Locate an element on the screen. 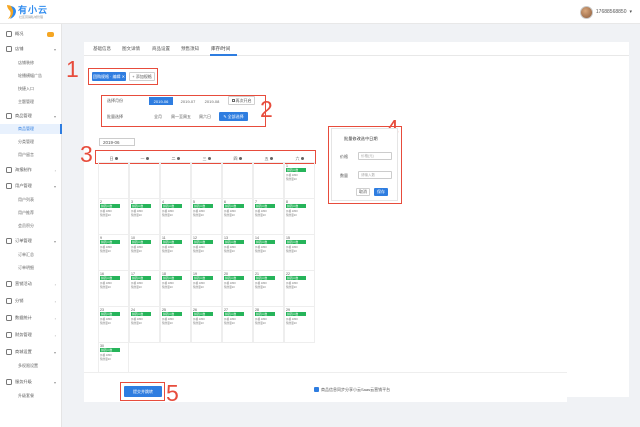 This screenshot has width=640, height=427. poster-icon is located at coordinates (9, 170).